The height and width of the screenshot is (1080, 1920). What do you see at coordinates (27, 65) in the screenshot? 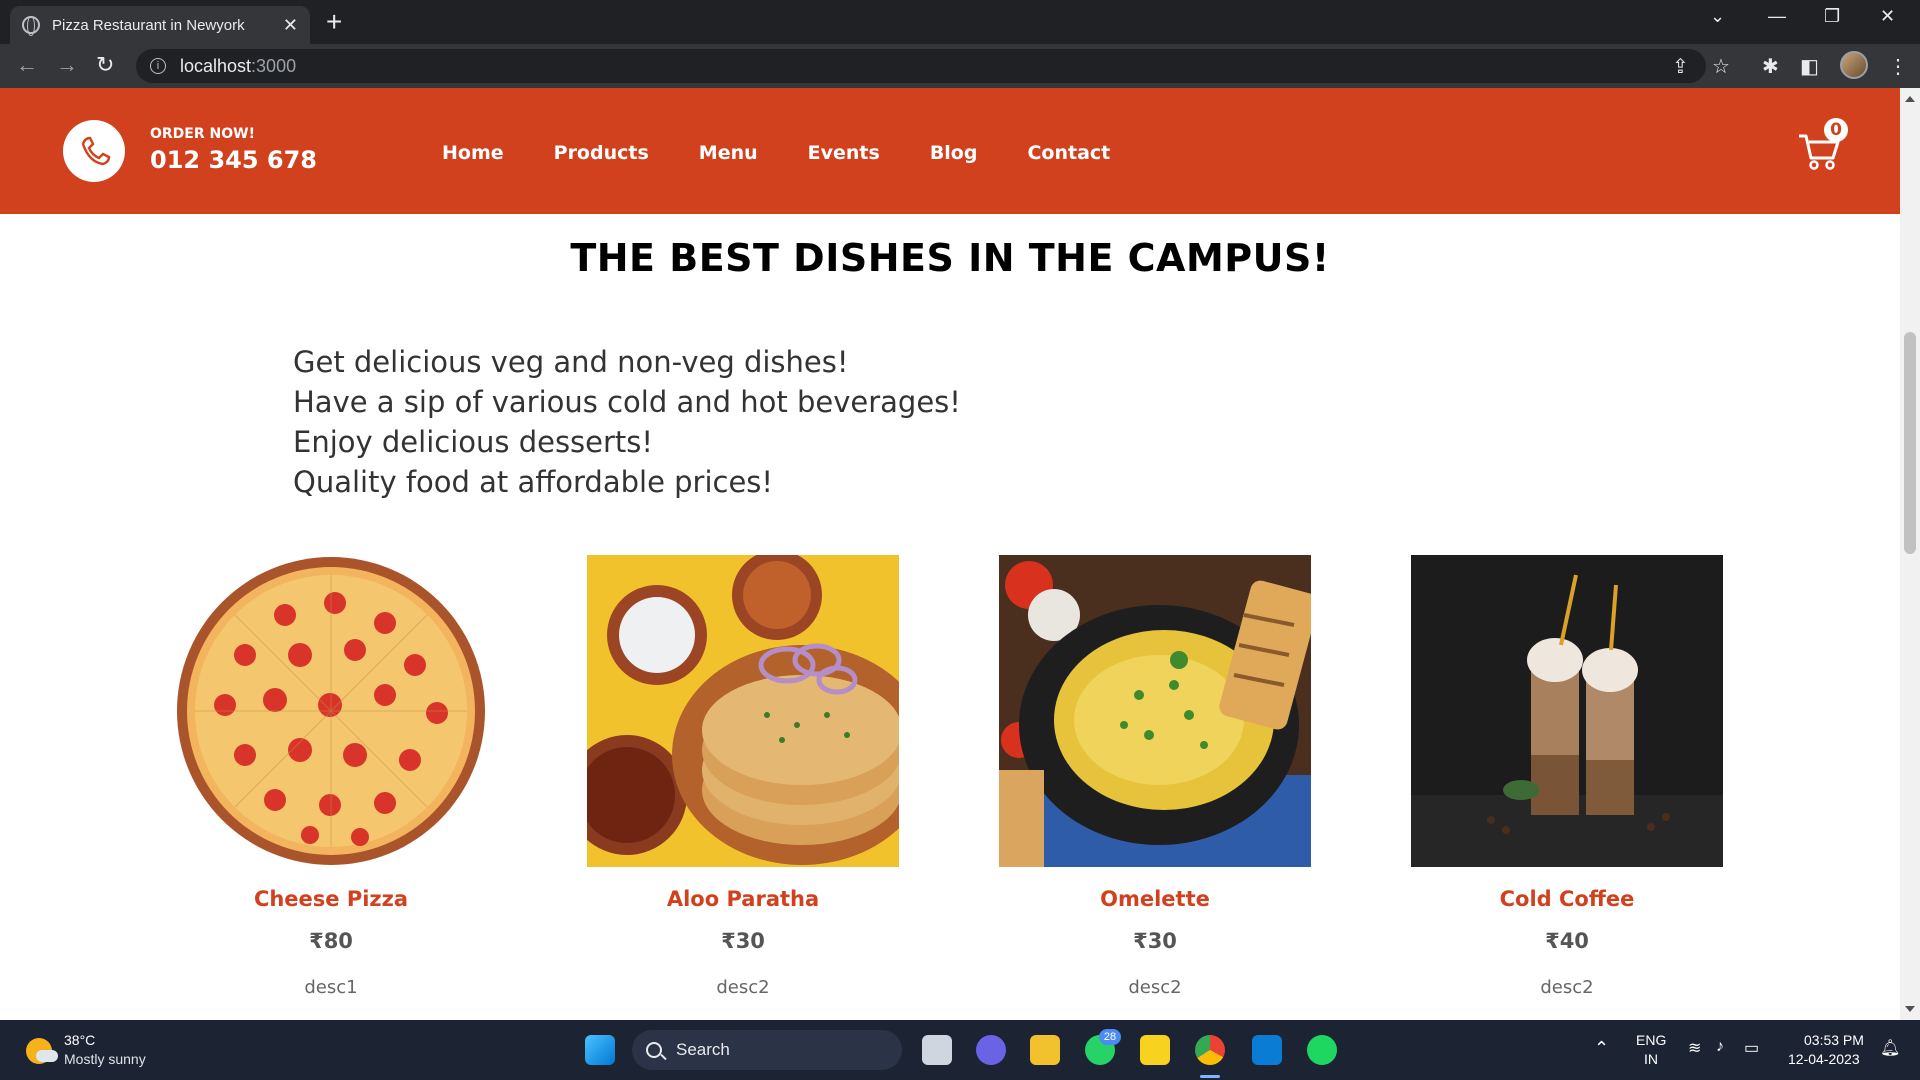
I see `back-icon: ←` at bounding box center [27, 65].